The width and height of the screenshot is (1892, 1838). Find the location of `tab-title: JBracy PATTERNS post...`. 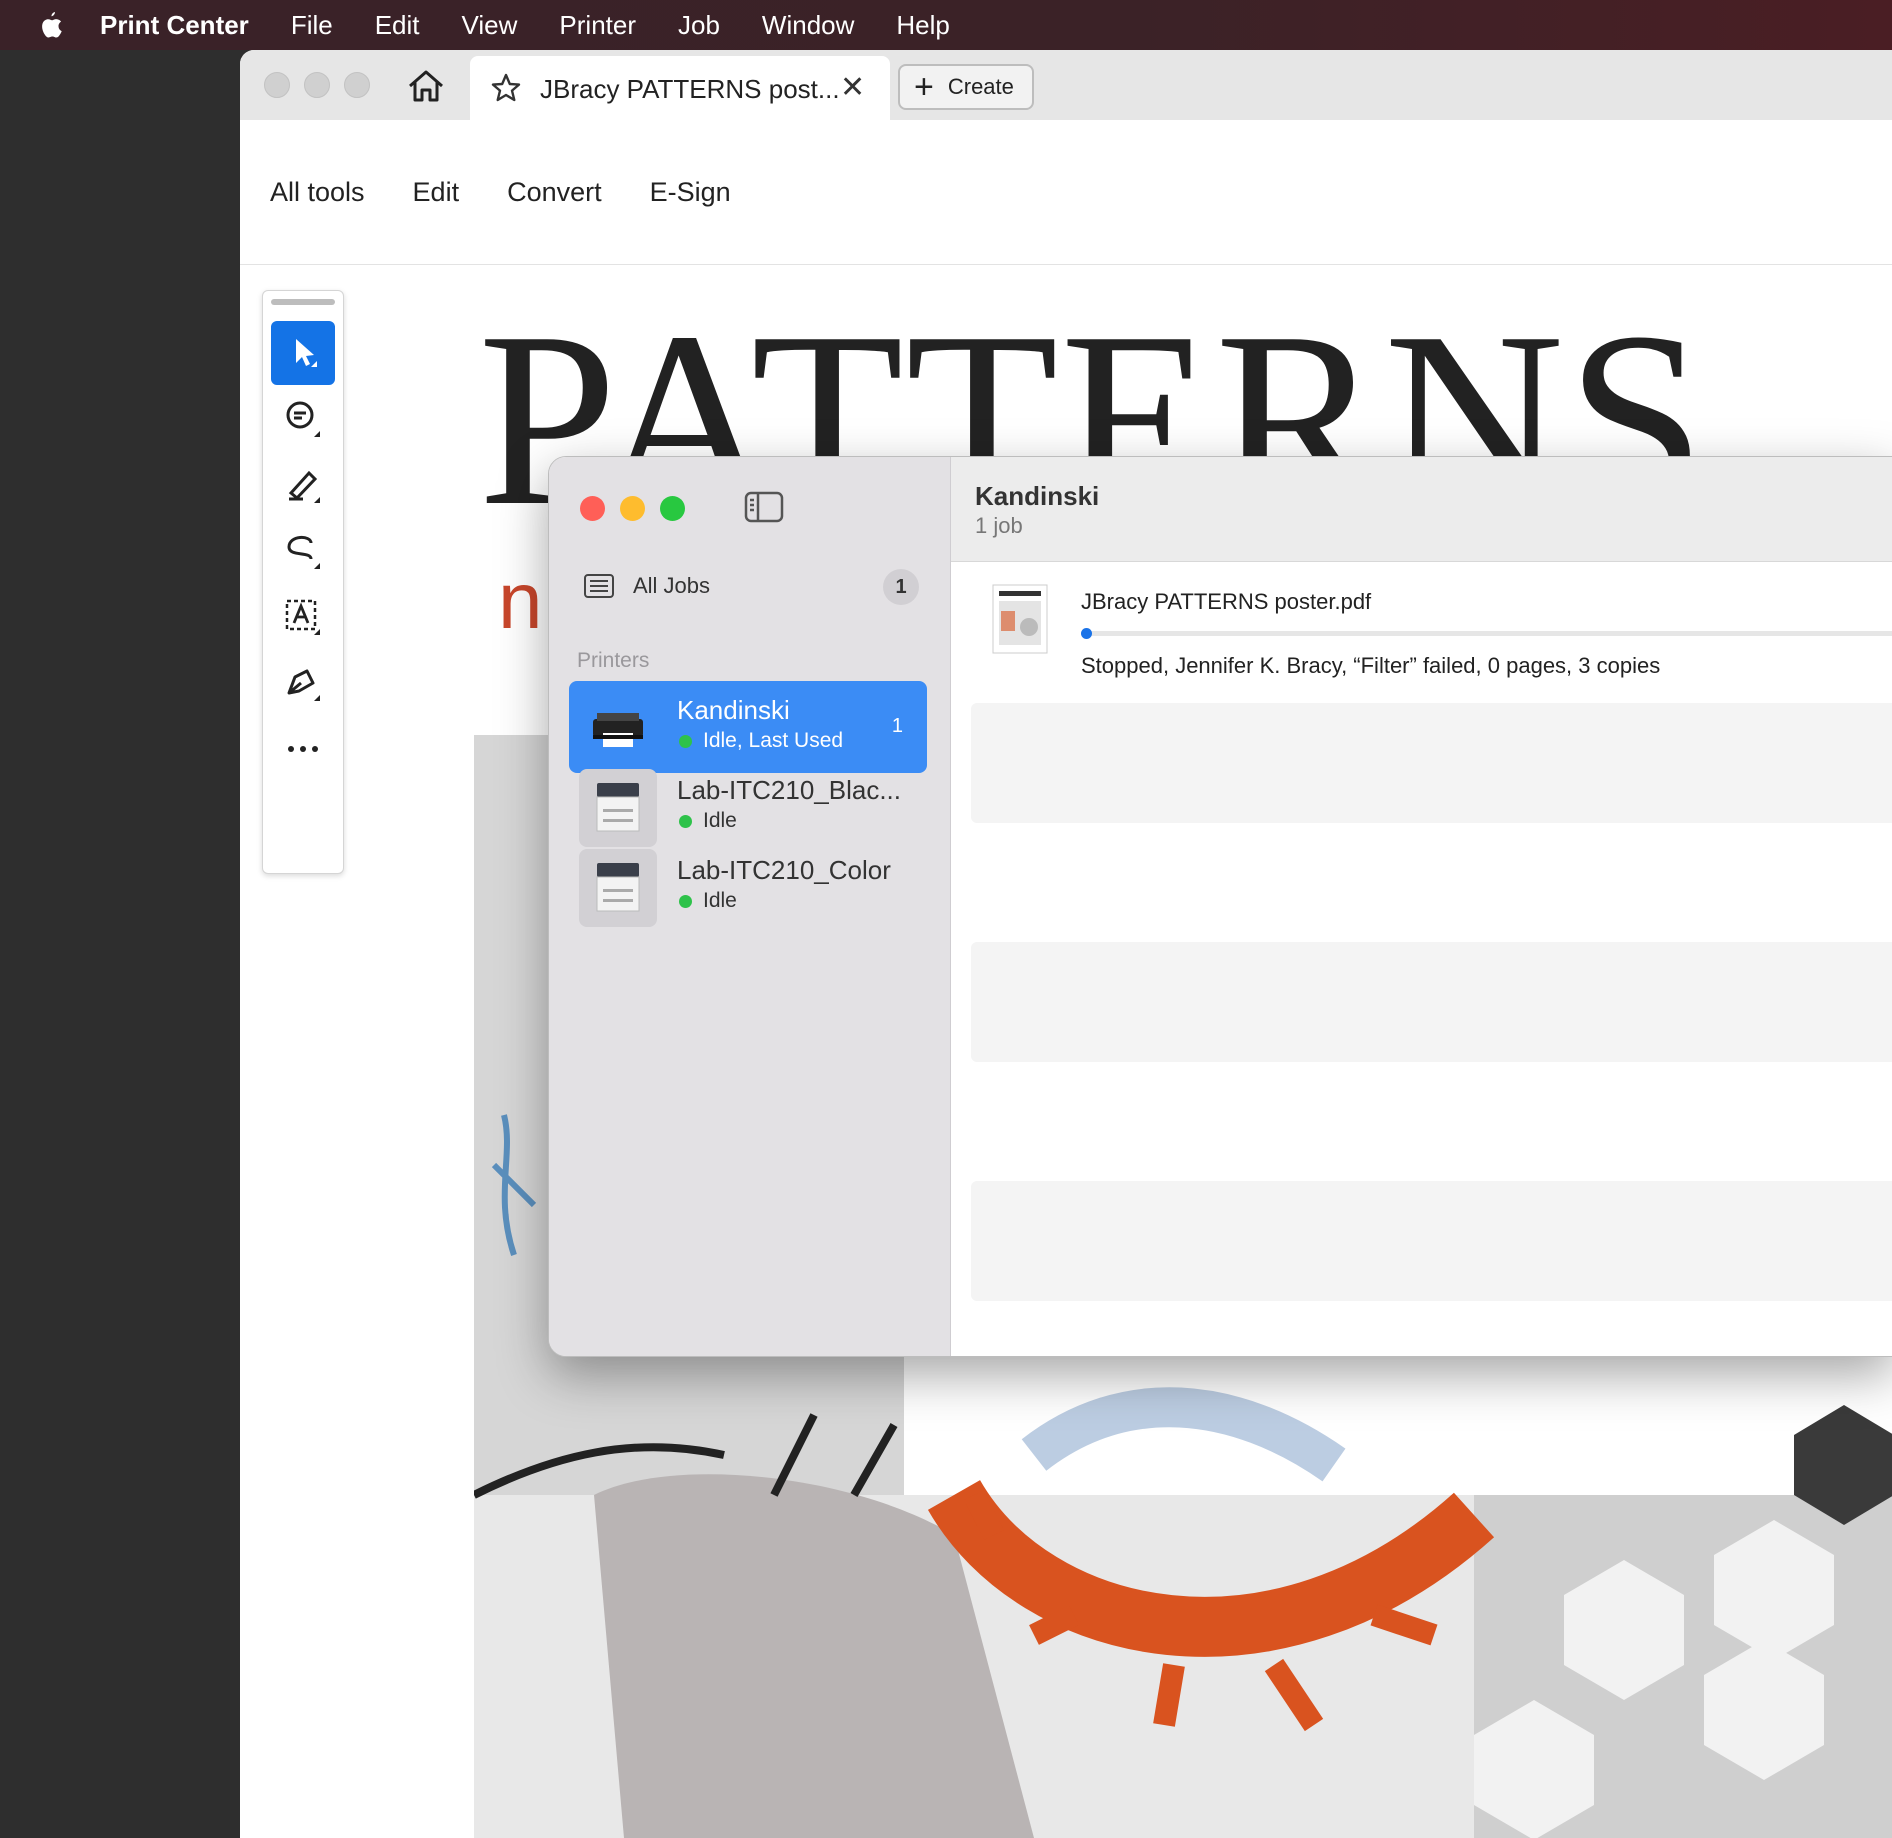

tab-title: JBracy PATTERNS post... is located at coordinates (690, 89).